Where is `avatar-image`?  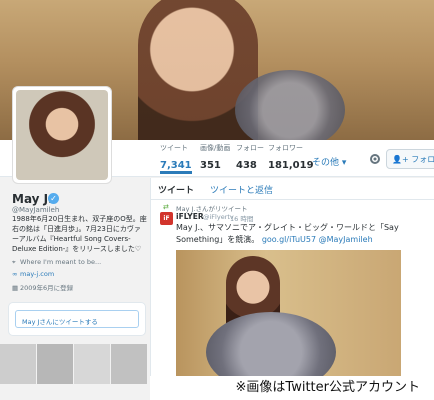
avatar-image is located at coordinates (62, 135).